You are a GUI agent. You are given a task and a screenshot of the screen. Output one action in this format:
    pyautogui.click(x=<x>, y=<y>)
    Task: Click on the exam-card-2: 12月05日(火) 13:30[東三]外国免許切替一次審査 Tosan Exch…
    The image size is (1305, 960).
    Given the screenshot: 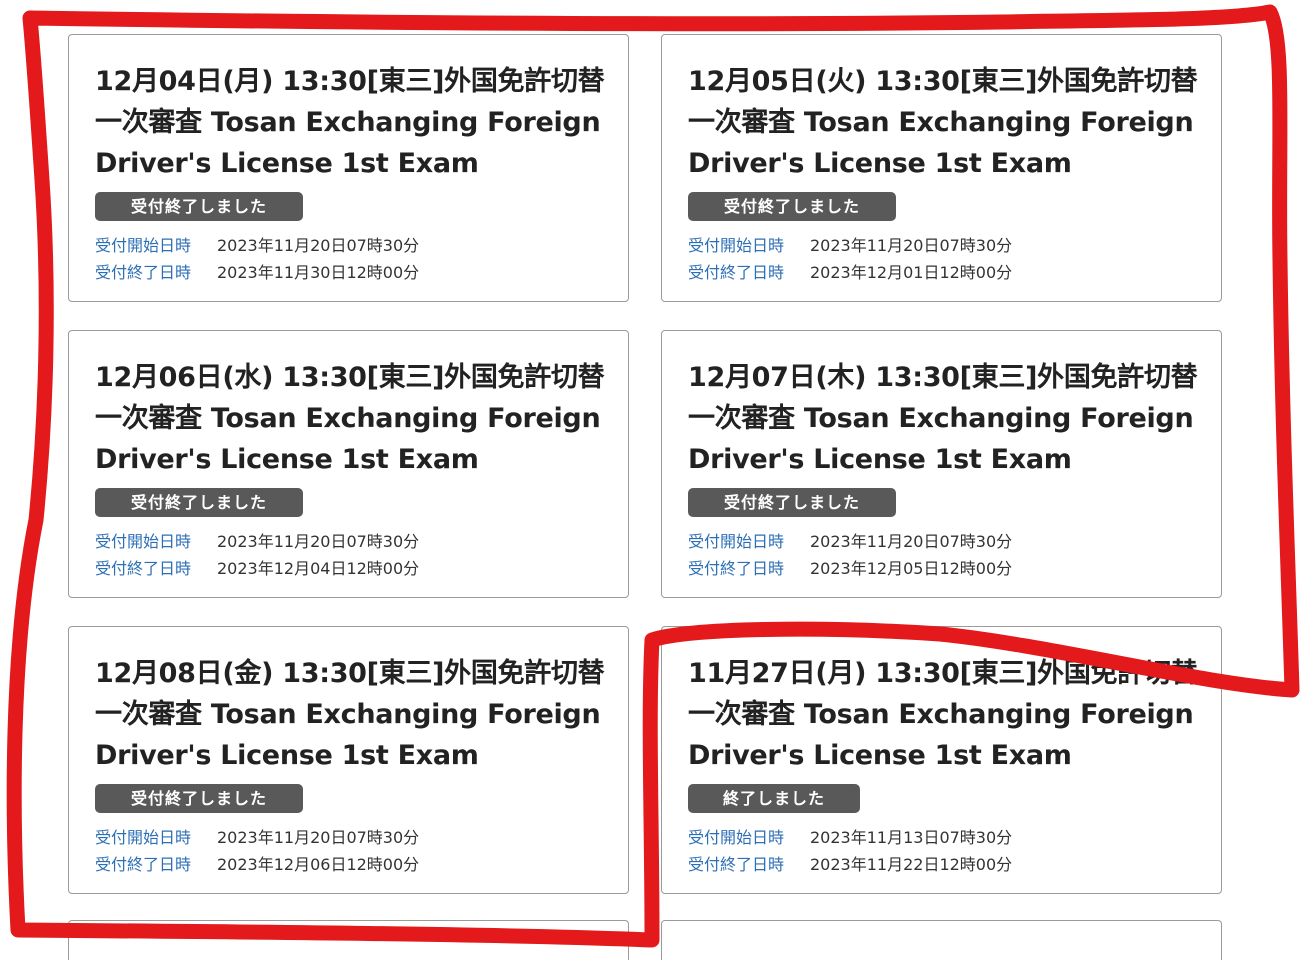 What is the action you would take?
    pyautogui.click(x=941, y=168)
    